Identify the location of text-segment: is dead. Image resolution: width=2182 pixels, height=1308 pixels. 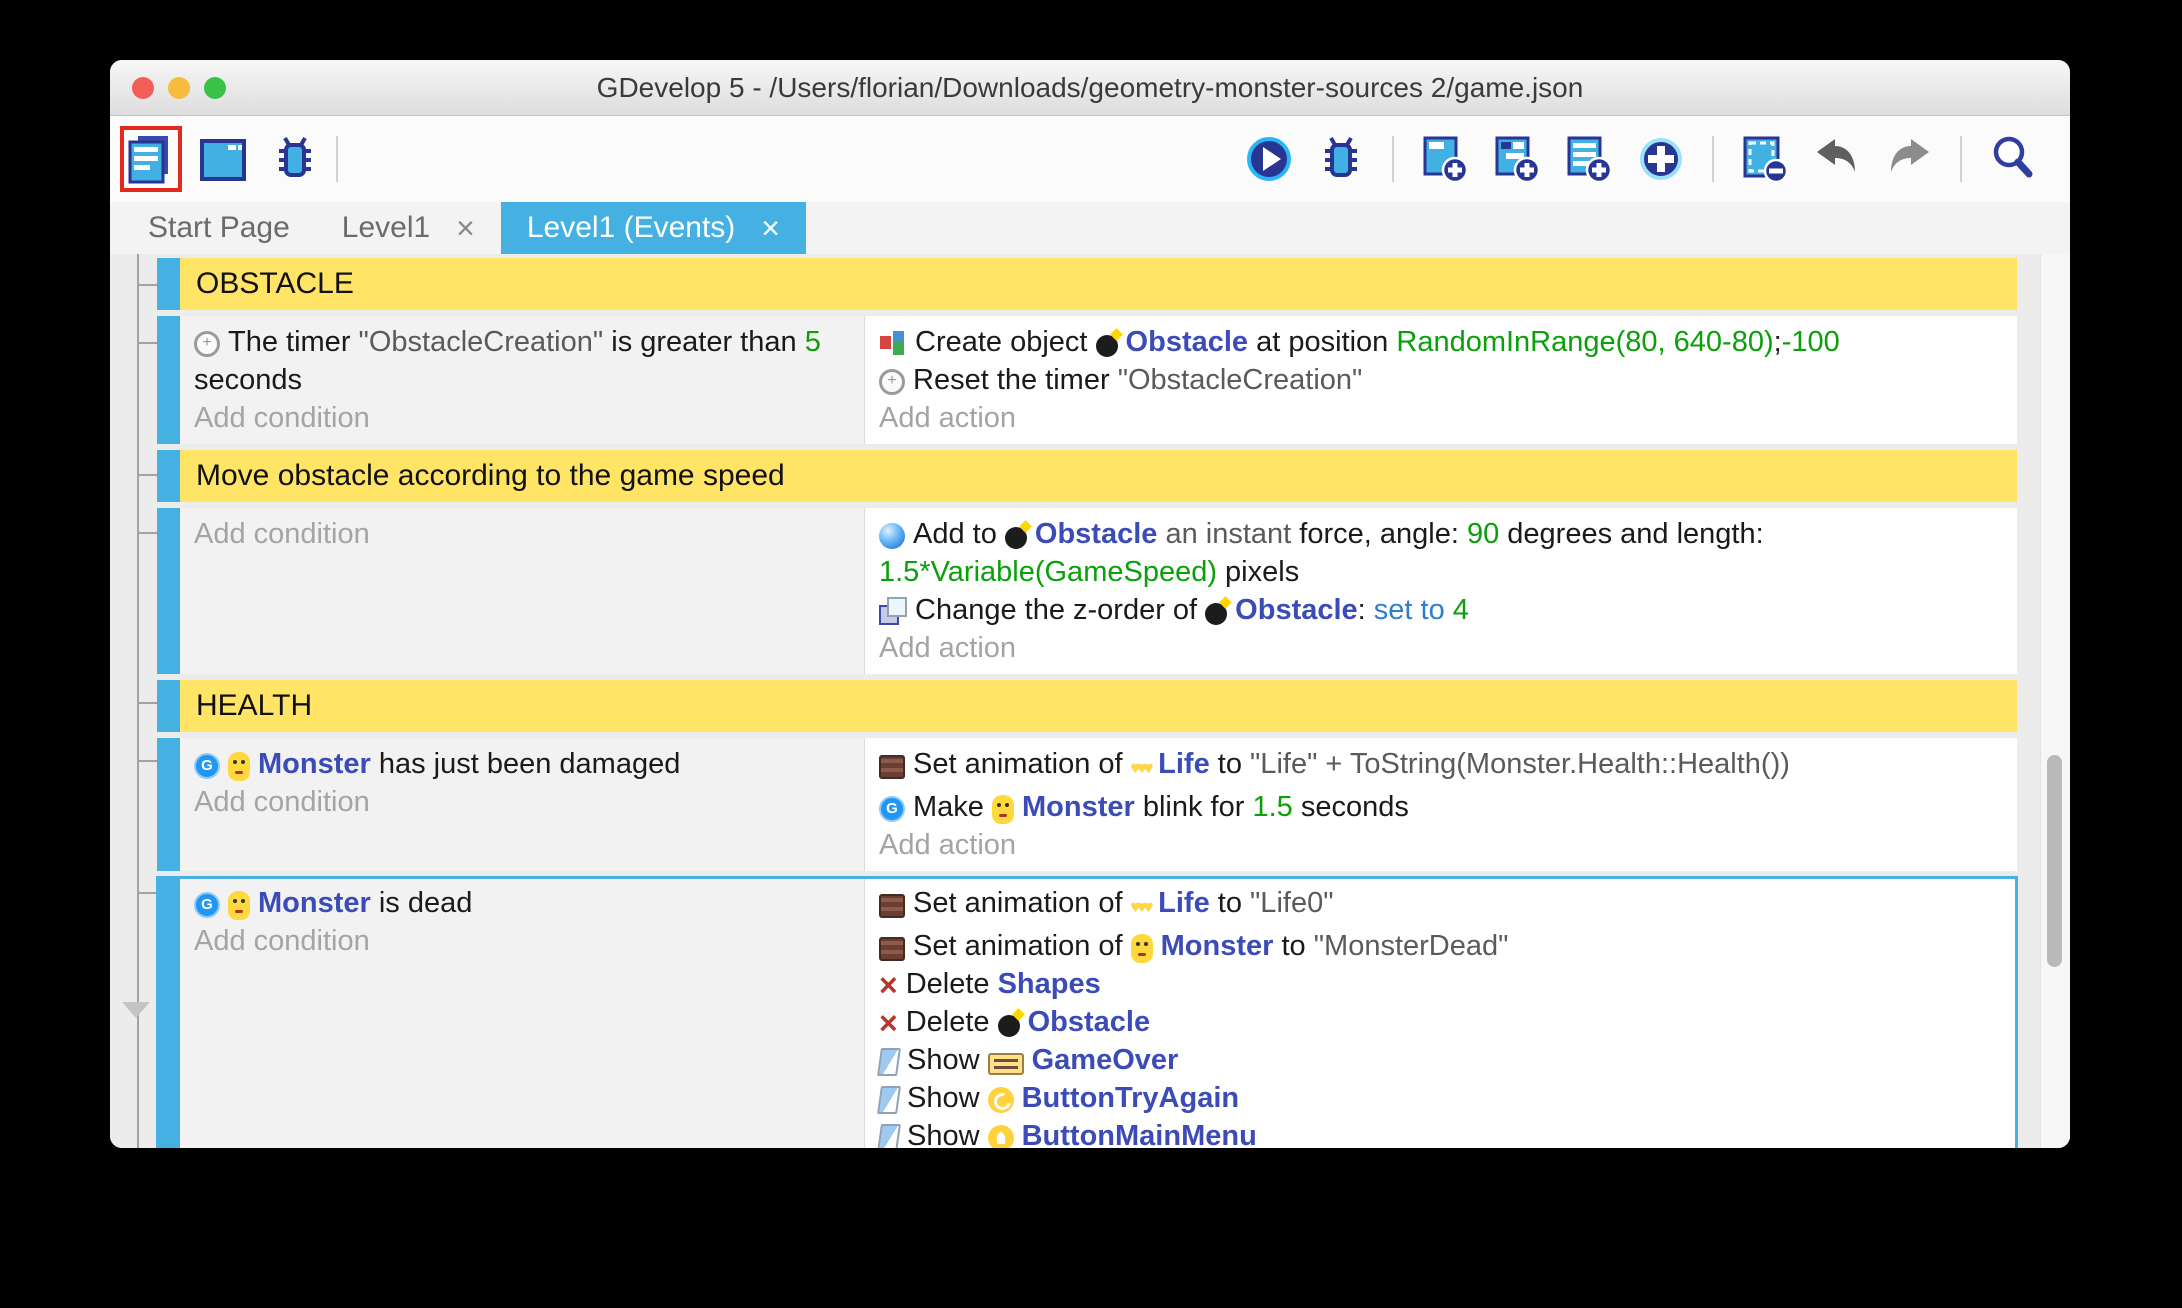
(421, 903).